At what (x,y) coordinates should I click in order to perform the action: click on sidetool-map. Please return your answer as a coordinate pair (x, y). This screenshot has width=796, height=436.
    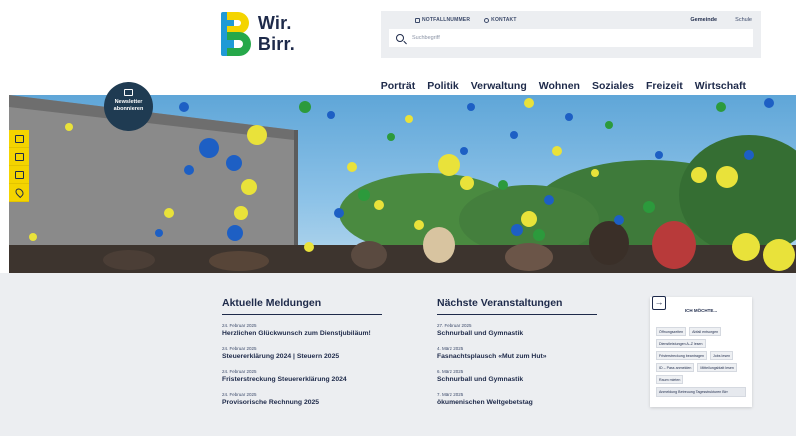
    Looking at the image, I should click on (19, 139).